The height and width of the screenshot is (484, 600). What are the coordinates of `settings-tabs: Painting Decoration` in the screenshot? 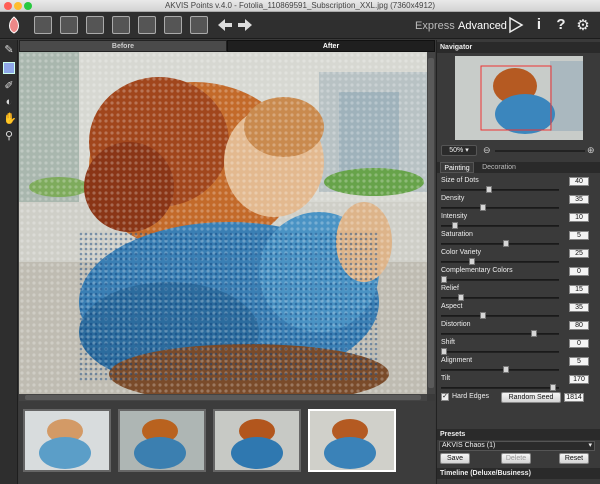 It's located at (518, 167).